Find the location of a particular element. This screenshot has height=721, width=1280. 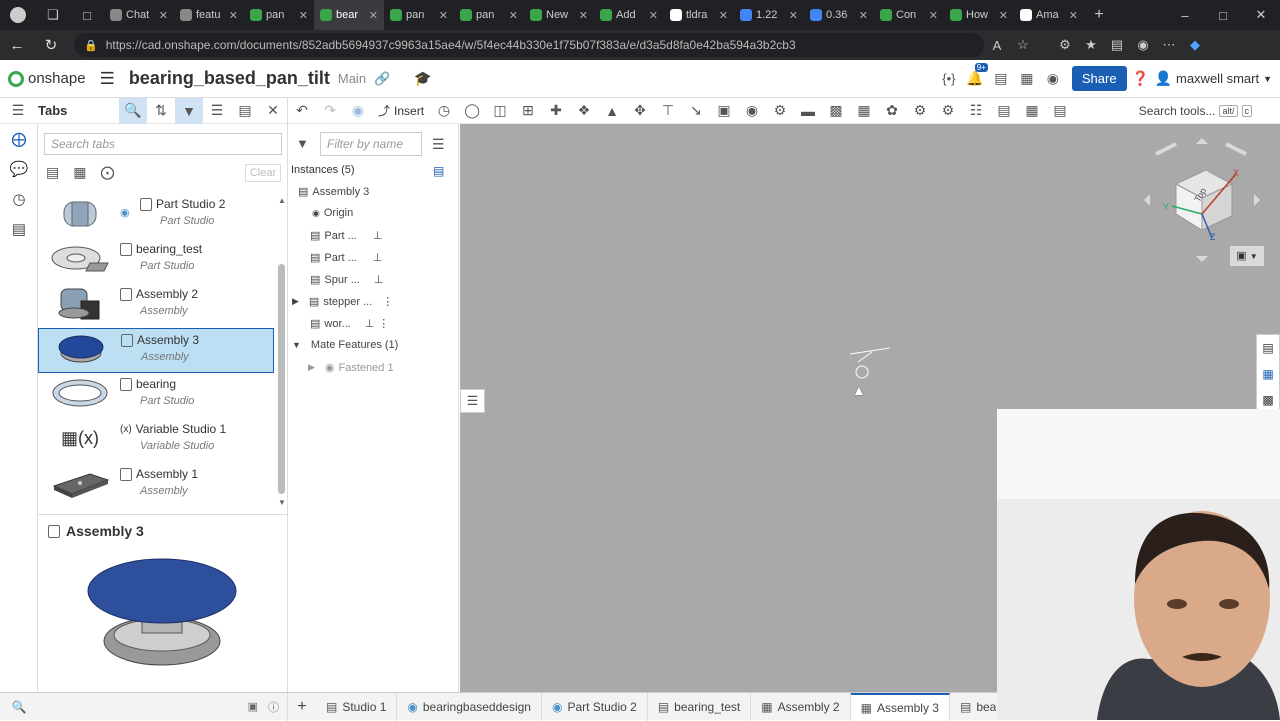

cylindrical-mate-icon: ✚ is located at coordinates (556, 111).